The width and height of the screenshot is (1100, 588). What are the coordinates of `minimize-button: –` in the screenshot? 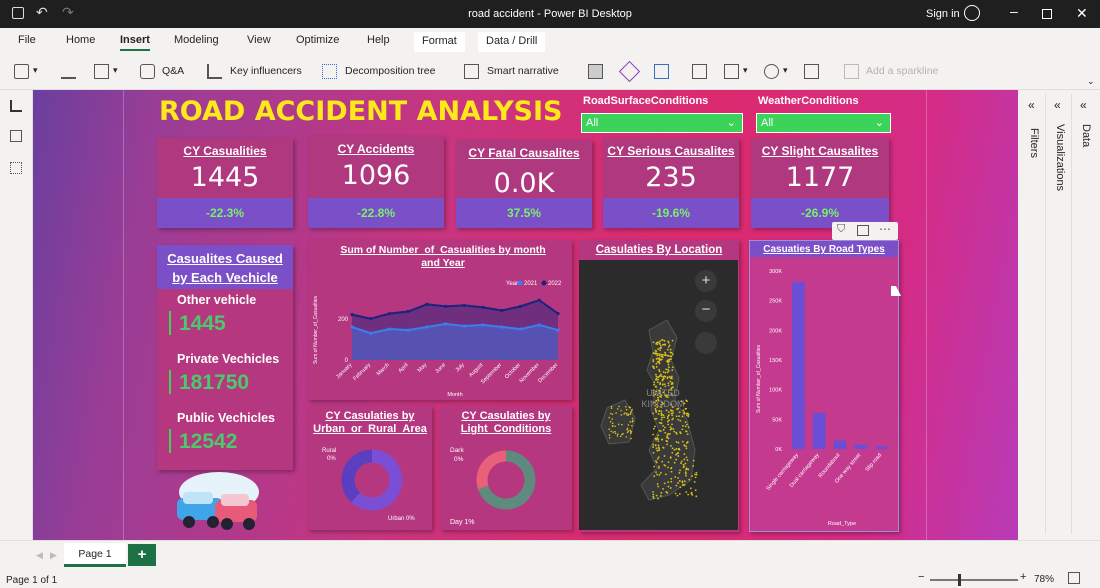 It's located at (1014, 11).